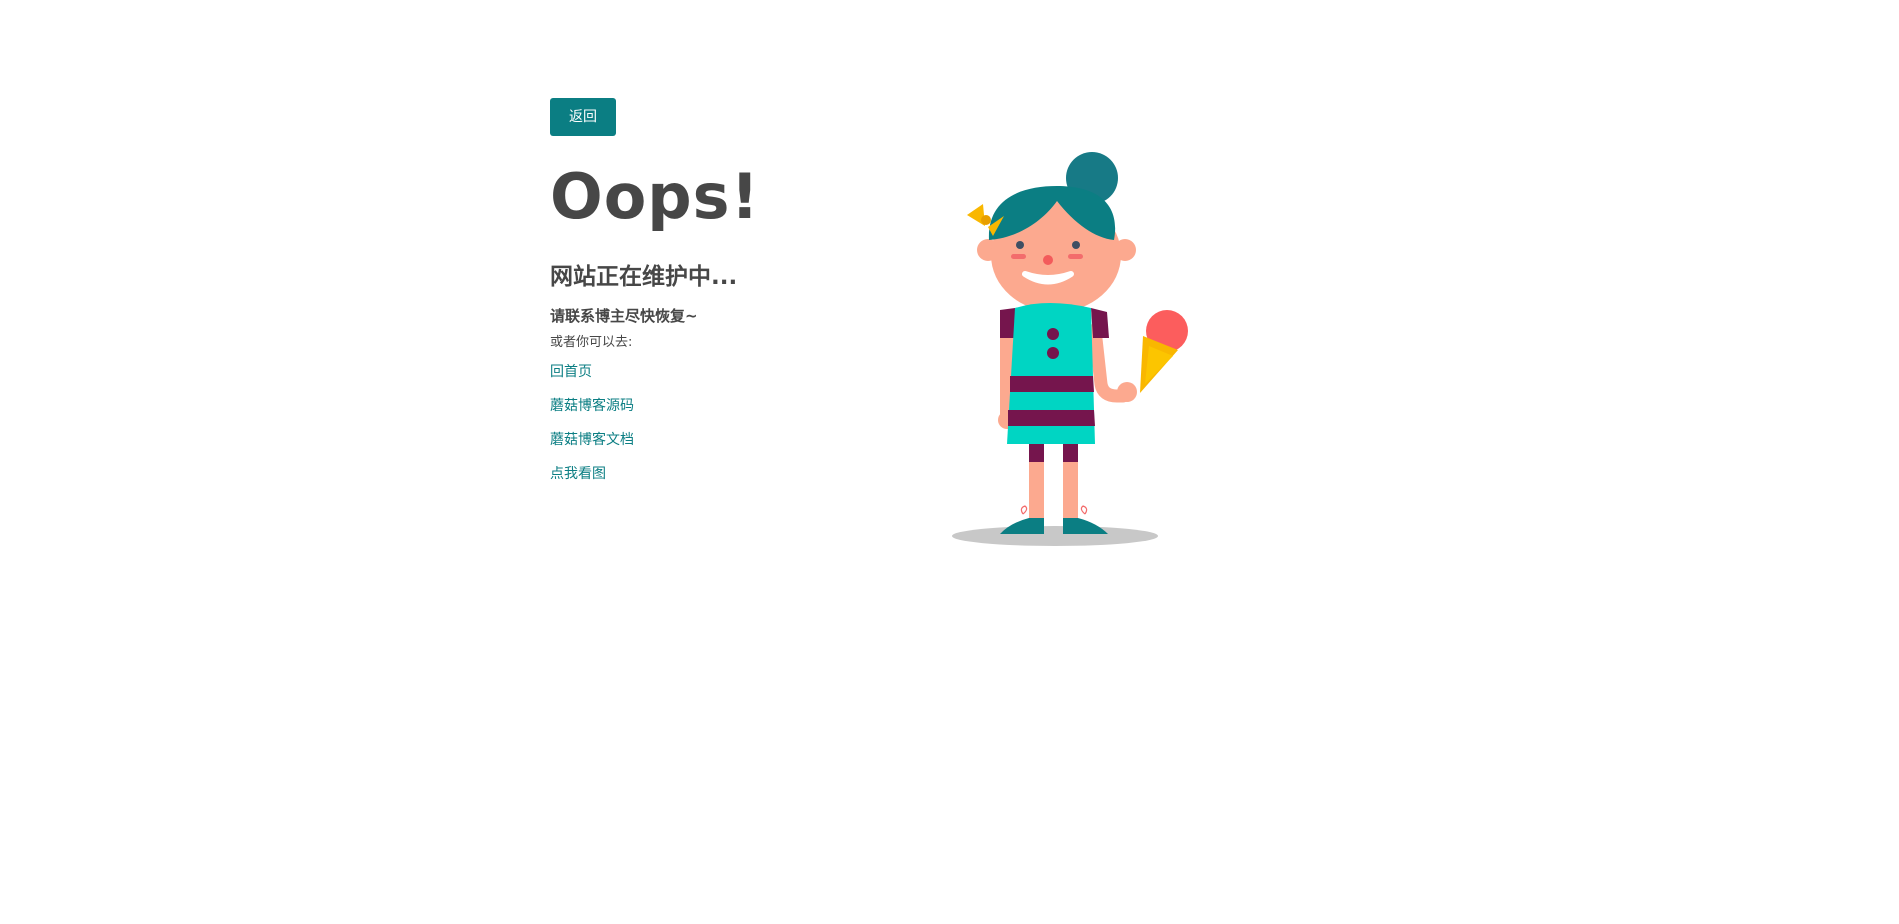 The height and width of the screenshot is (924, 1899). What do you see at coordinates (1084, 510) in the screenshot?
I see `right-sock-frill` at bounding box center [1084, 510].